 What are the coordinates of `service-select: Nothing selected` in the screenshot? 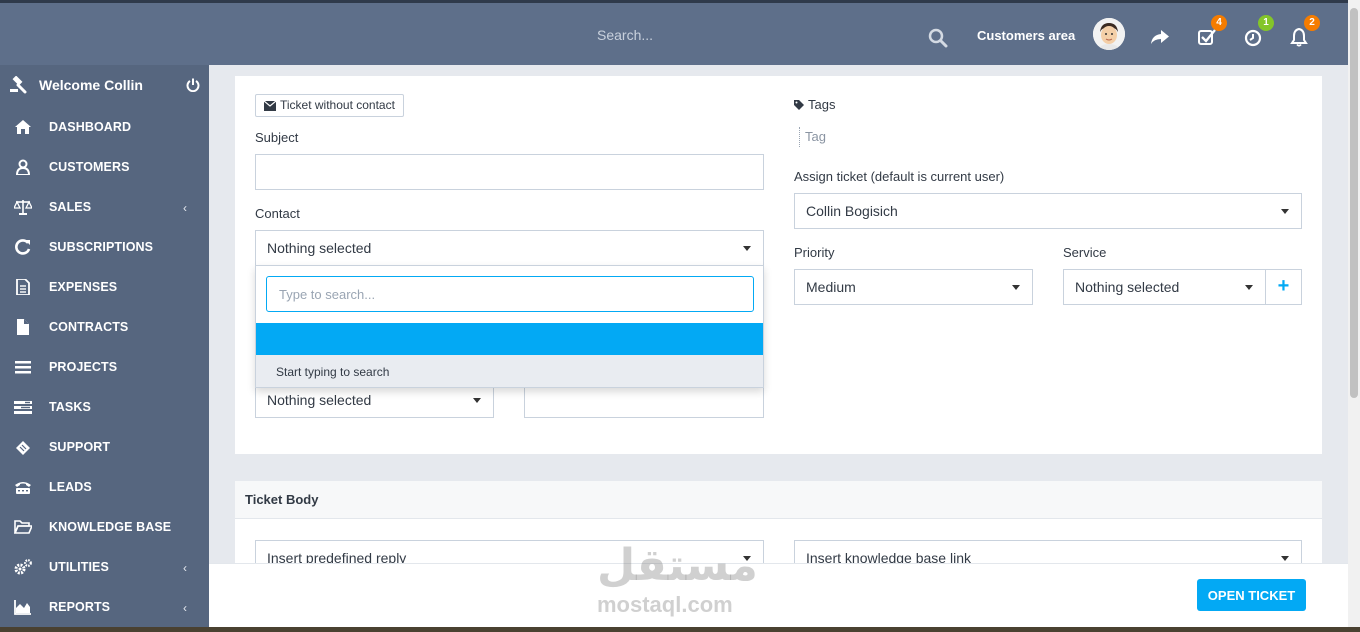 It's located at (1164, 287).